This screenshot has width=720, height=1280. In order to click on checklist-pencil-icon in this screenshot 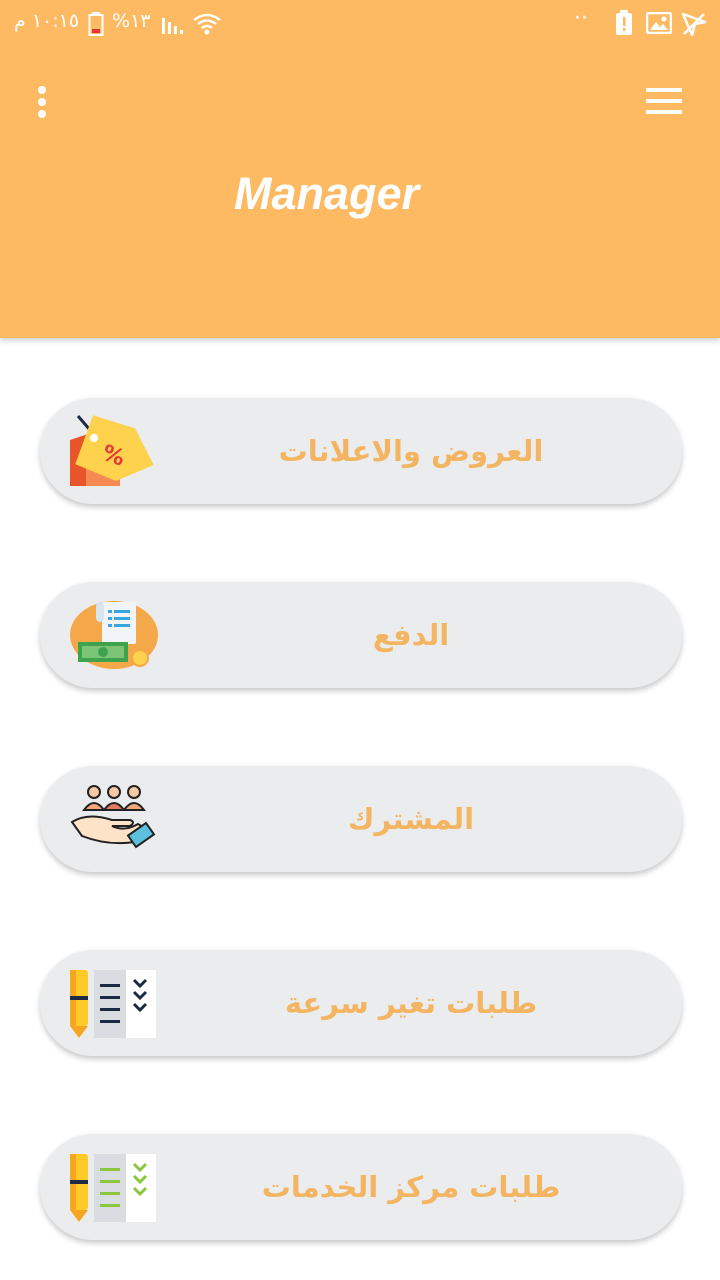, I will do `click(114, 1003)`.